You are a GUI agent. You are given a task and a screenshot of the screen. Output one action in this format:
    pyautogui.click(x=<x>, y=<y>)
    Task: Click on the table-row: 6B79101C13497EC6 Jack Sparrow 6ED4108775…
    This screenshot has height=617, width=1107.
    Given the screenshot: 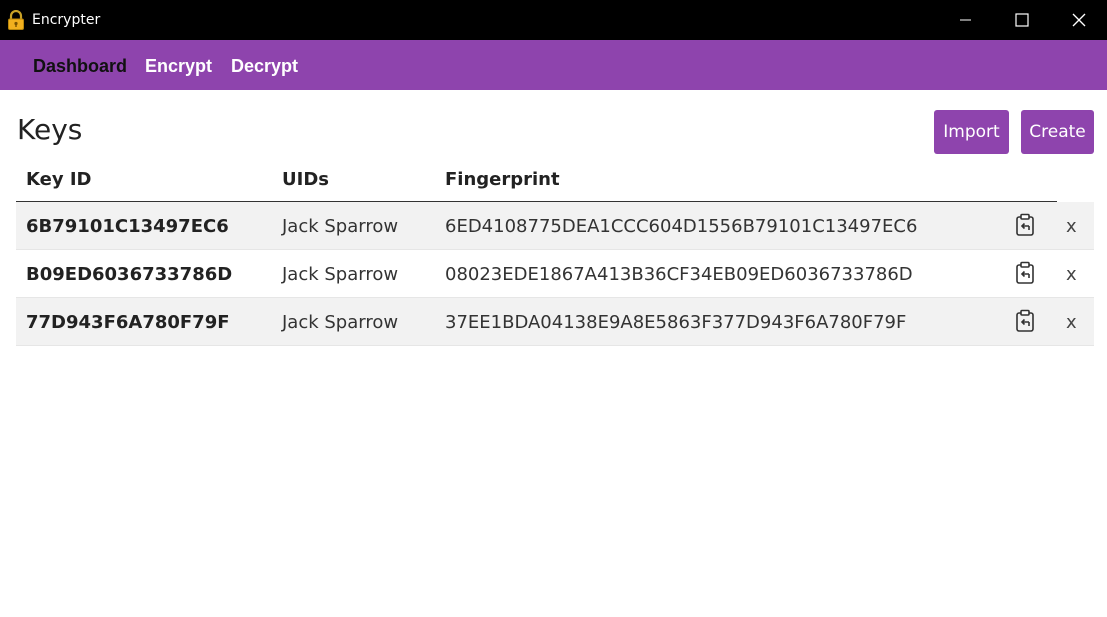 What is the action you would take?
    pyautogui.click(x=555, y=226)
    